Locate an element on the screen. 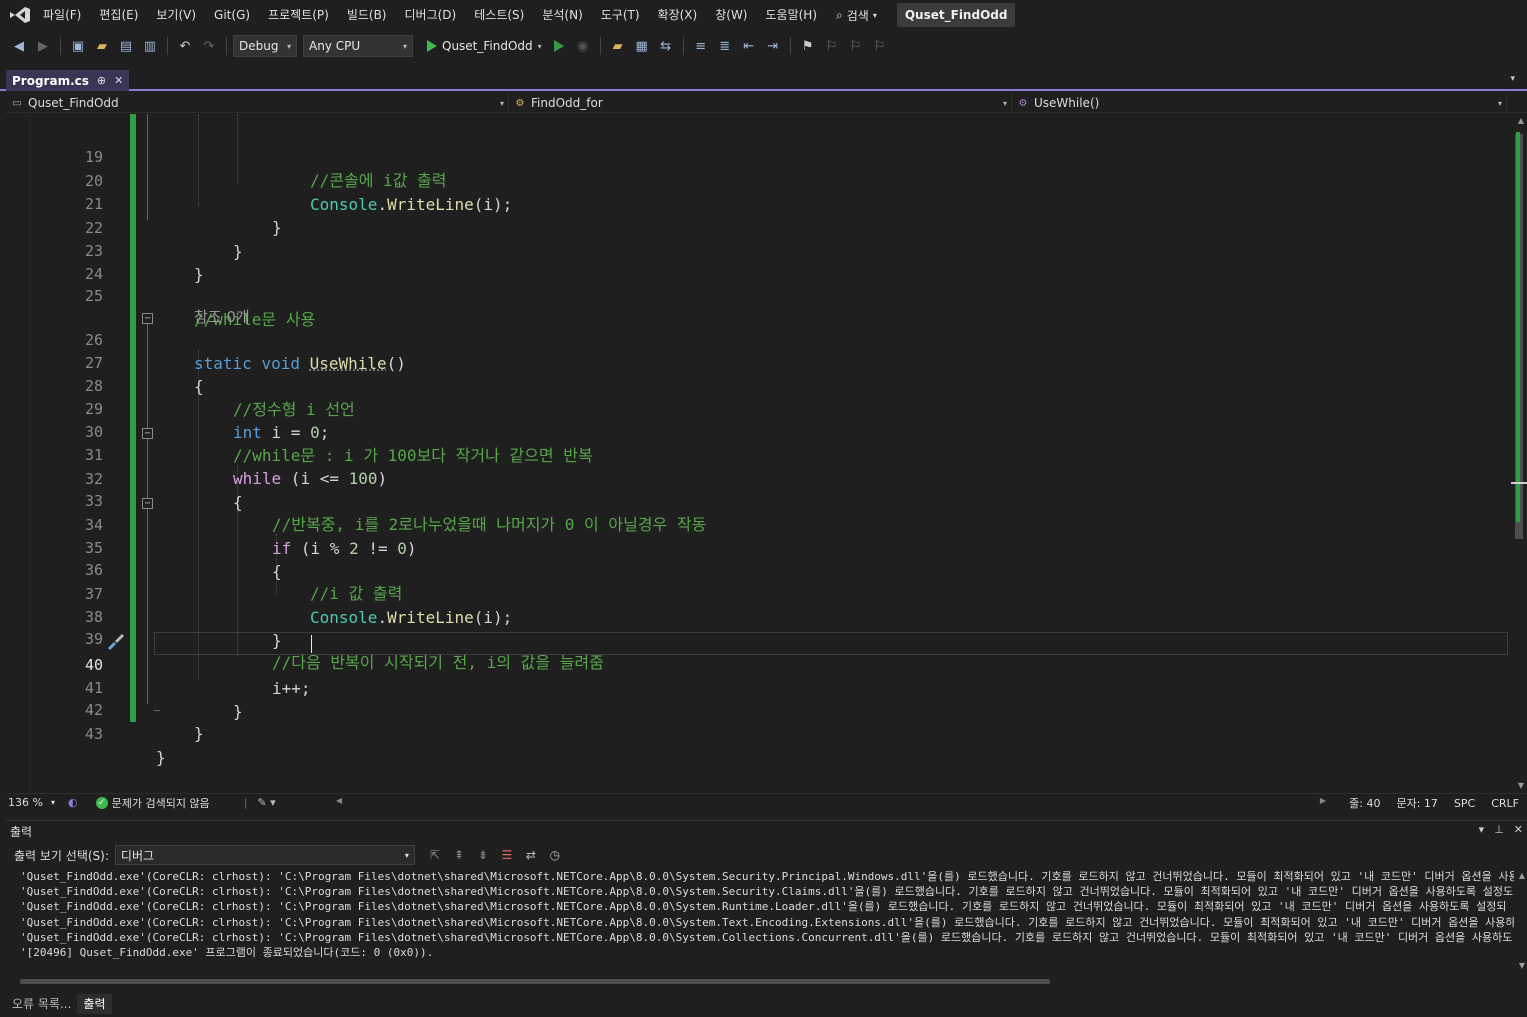 Image resolution: width=1527 pixels, height=1017 pixels. code-line: 42 } is located at coordinates (756, 709).